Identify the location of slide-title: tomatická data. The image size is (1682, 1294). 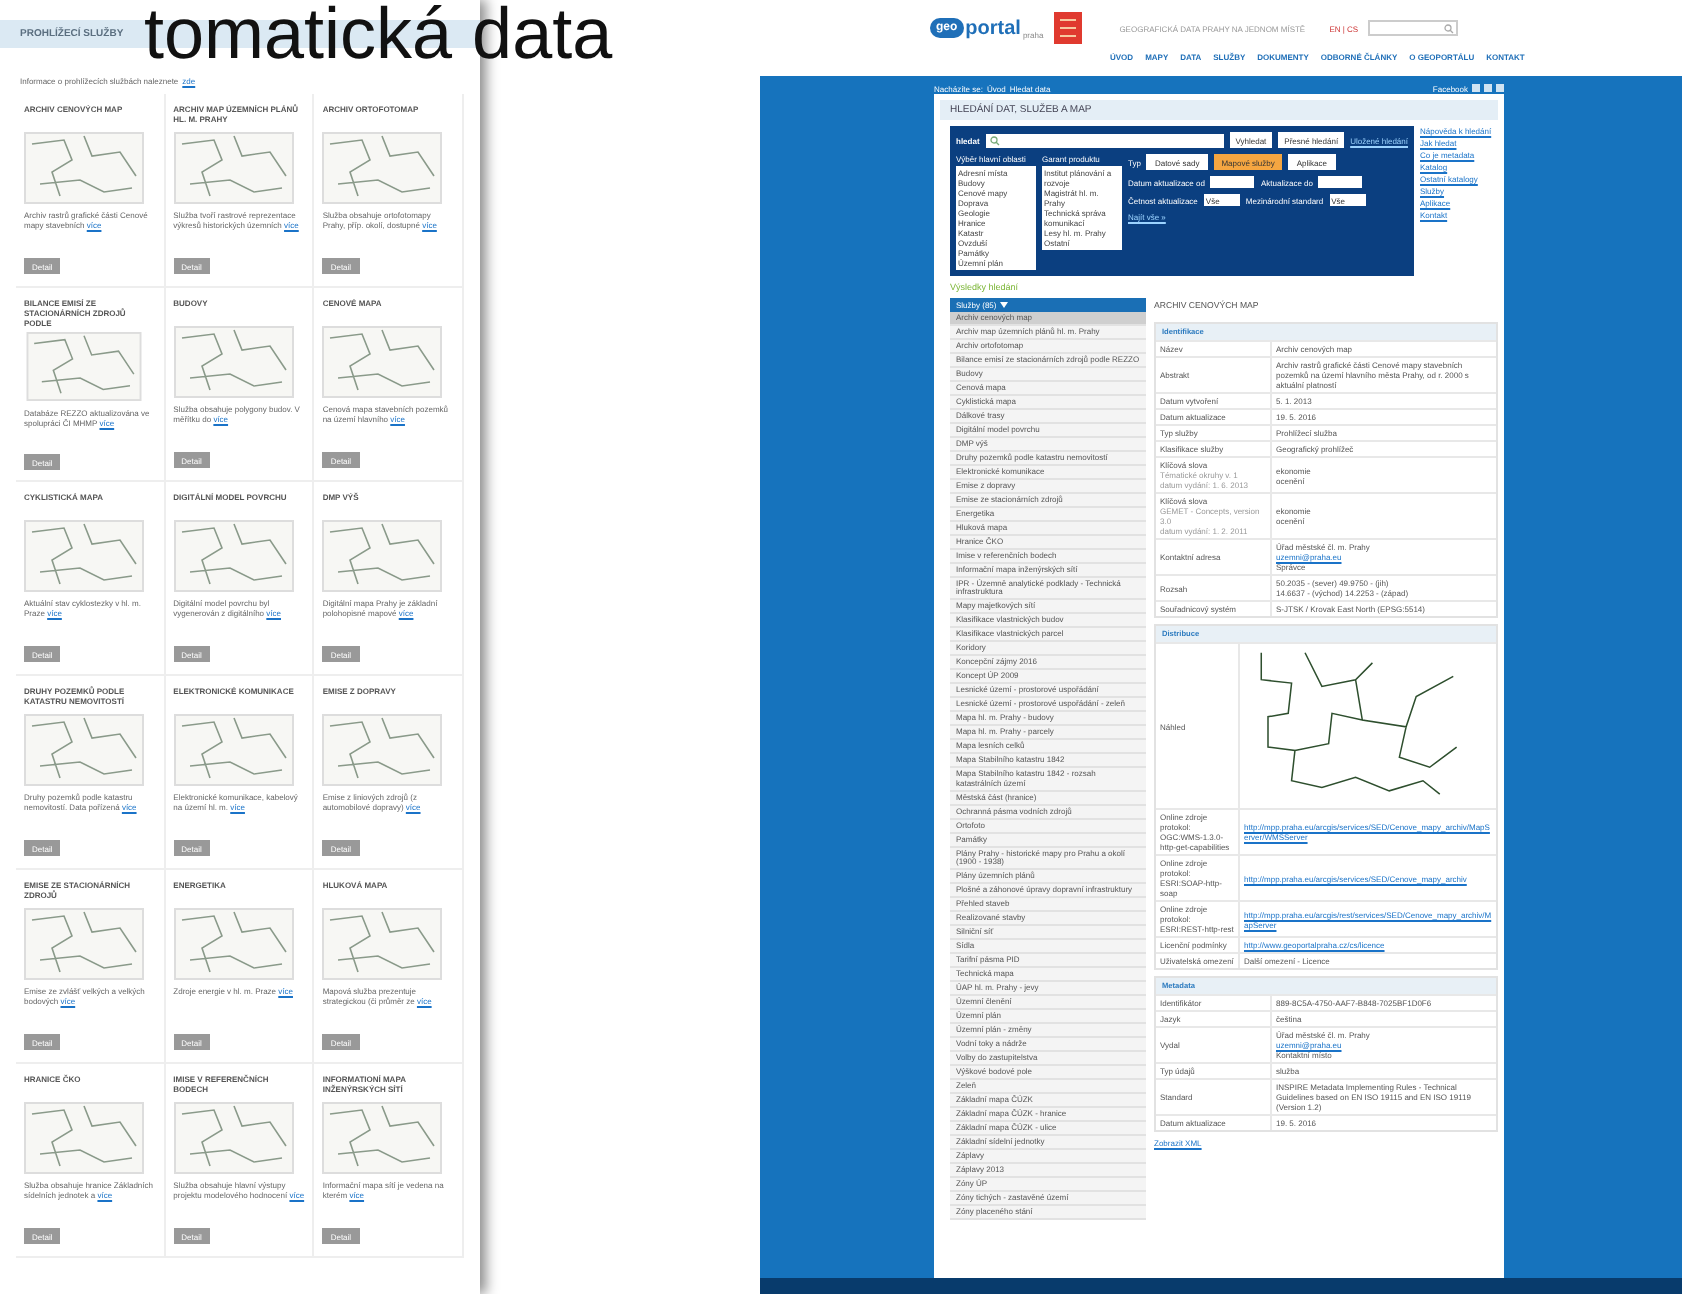
(378, 34).